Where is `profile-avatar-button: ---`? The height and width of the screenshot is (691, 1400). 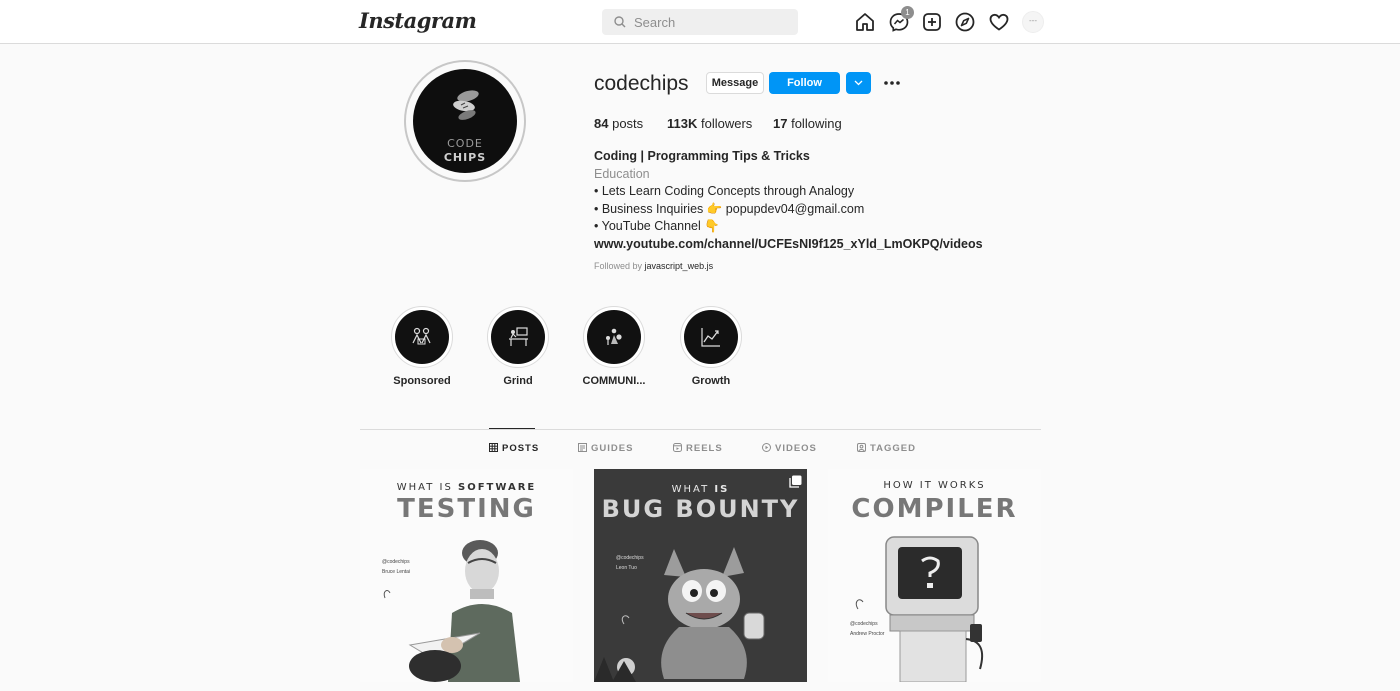
profile-avatar-button: --- is located at coordinates (1033, 22).